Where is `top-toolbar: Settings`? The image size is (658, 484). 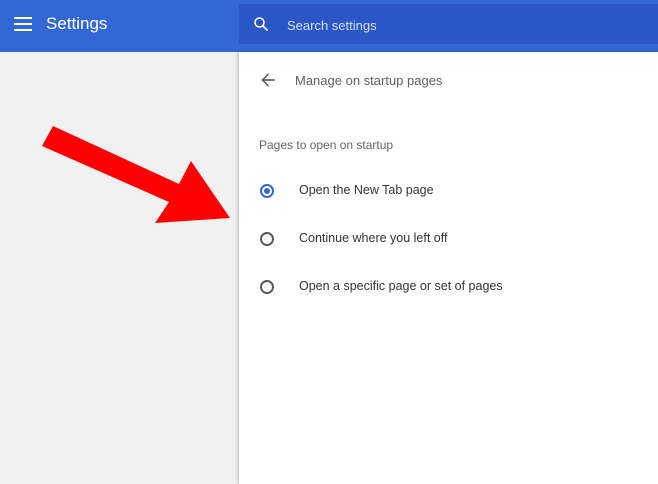
top-toolbar: Settings is located at coordinates (329, 26).